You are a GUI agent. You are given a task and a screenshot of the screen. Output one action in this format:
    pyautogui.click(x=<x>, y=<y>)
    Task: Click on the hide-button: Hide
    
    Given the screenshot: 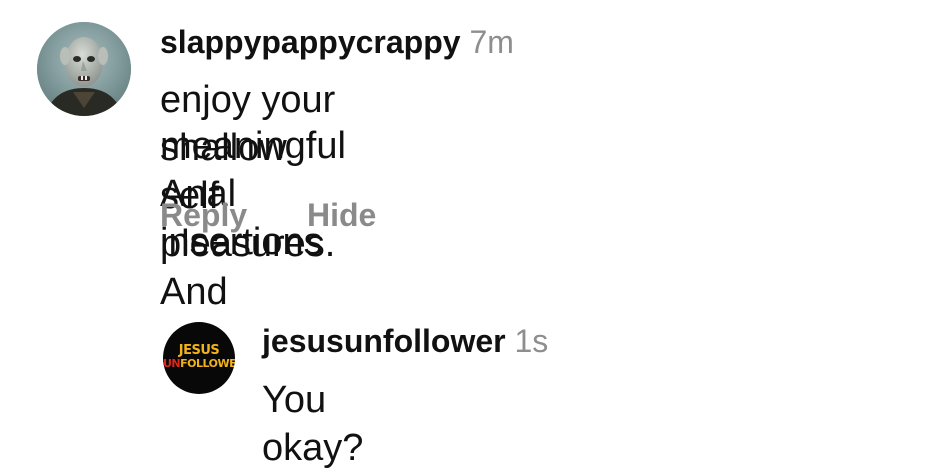 What is the action you would take?
    pyautogui.click(x=341, y=215)
    